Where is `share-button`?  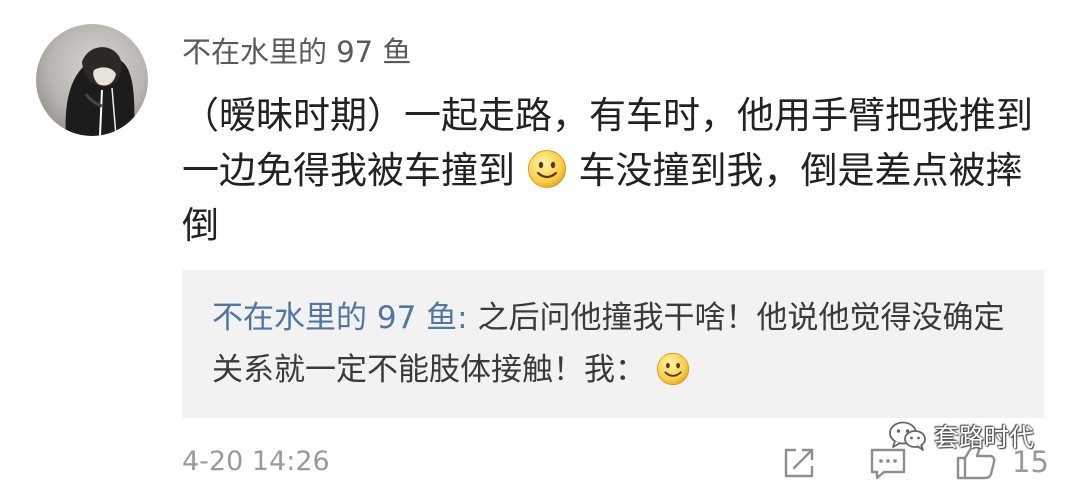 share-button is located at coordinates (799, 463).